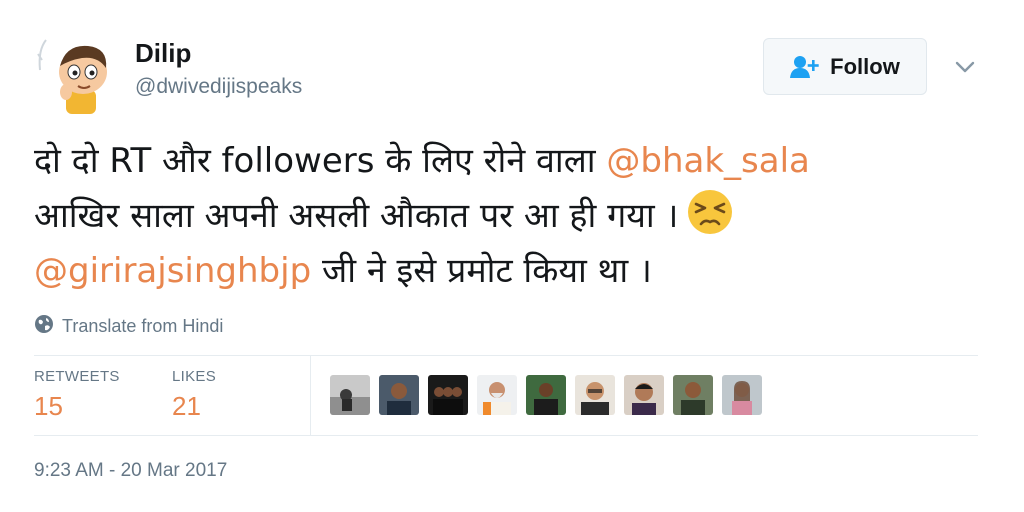 Image resolution: width=1024 pixels, height=512 pixels. I want to click on mention-link: @bhak_sala, so click(708, 161).